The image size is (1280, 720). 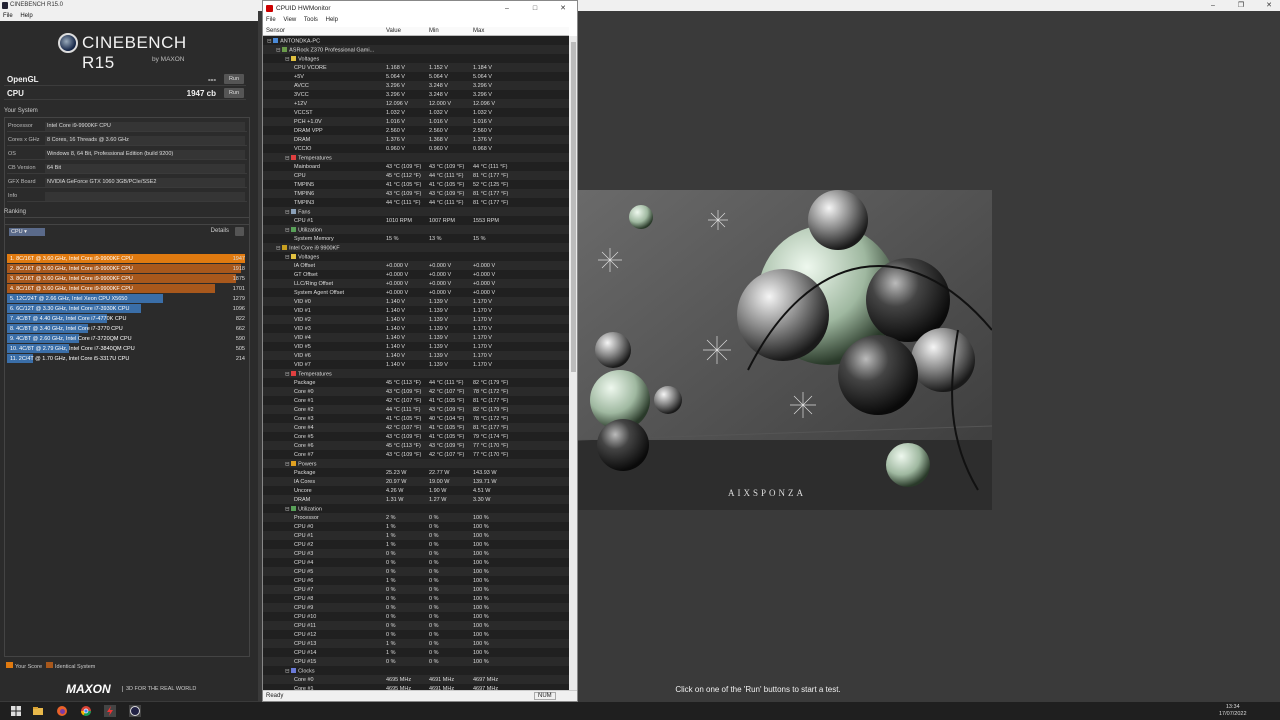 What do you see at coordinates (239, 231) in the screenshot?
I see `ranking-options-icon` at bounding box center [239, 231].